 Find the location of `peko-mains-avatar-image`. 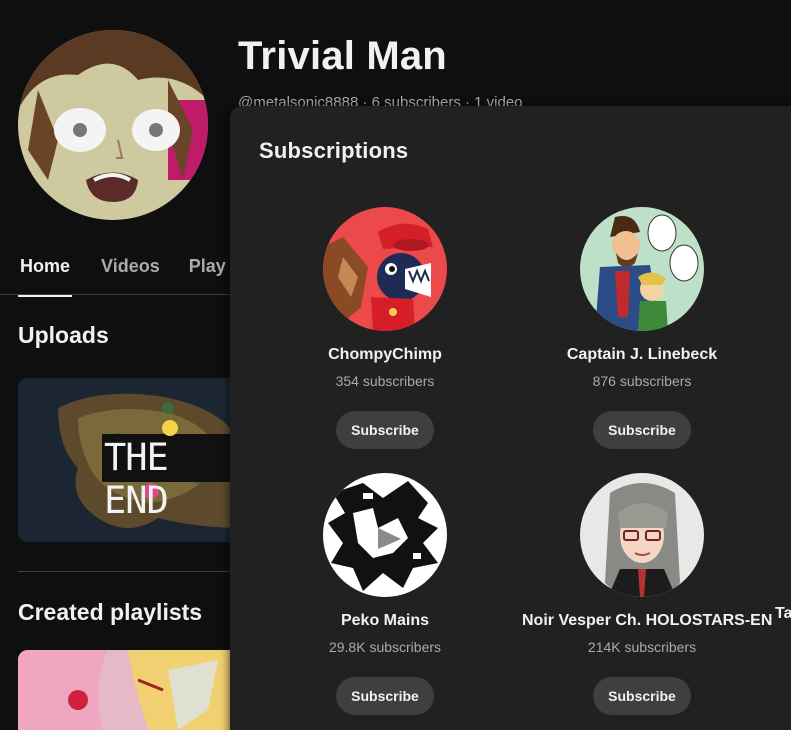

peko-mains-avatar-image is located at coordinates (385, 535).